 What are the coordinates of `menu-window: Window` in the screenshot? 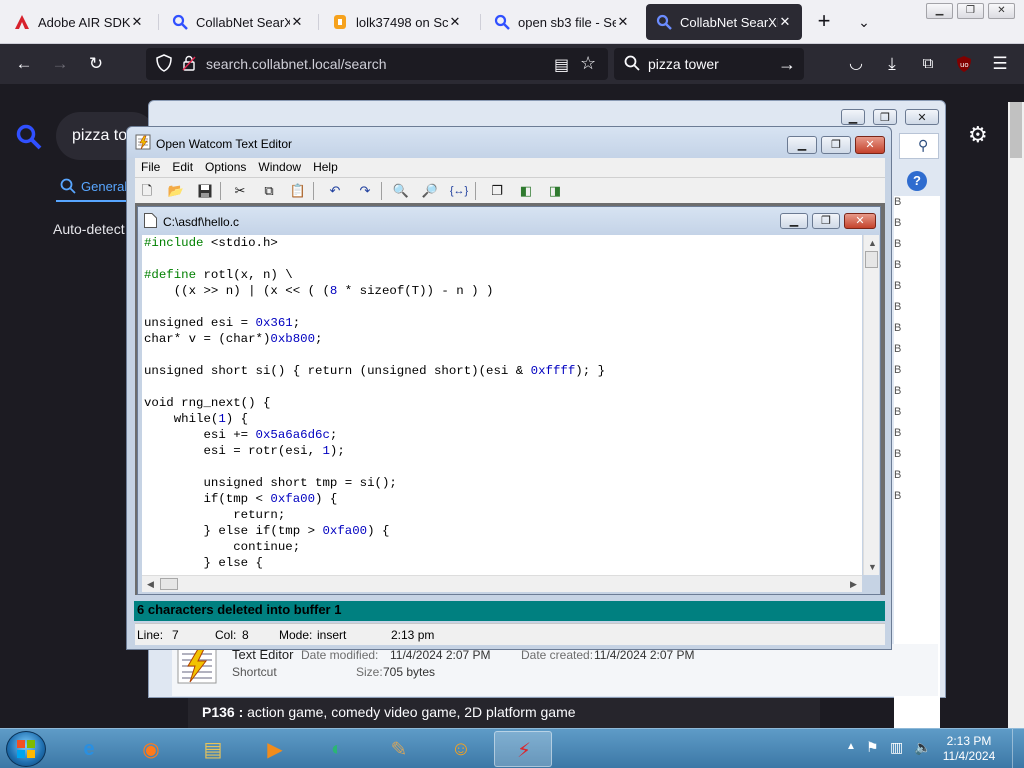 It's located at (279, 167).